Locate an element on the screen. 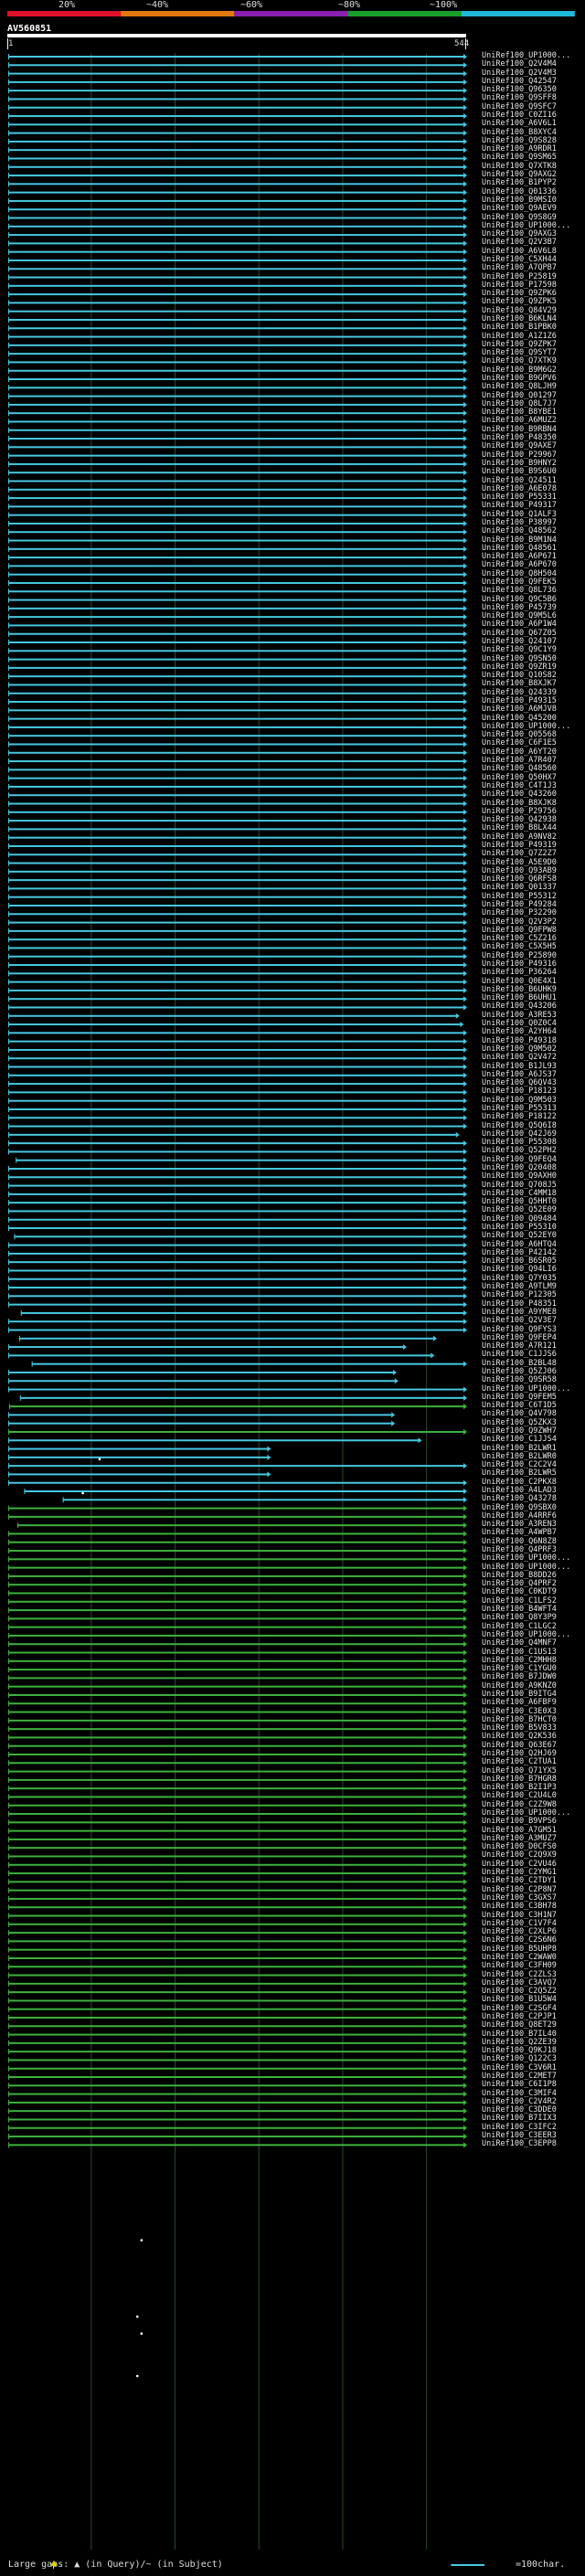  hit-label: UniRef100_Q2V3E7 is located at coordinates (519, 1321).